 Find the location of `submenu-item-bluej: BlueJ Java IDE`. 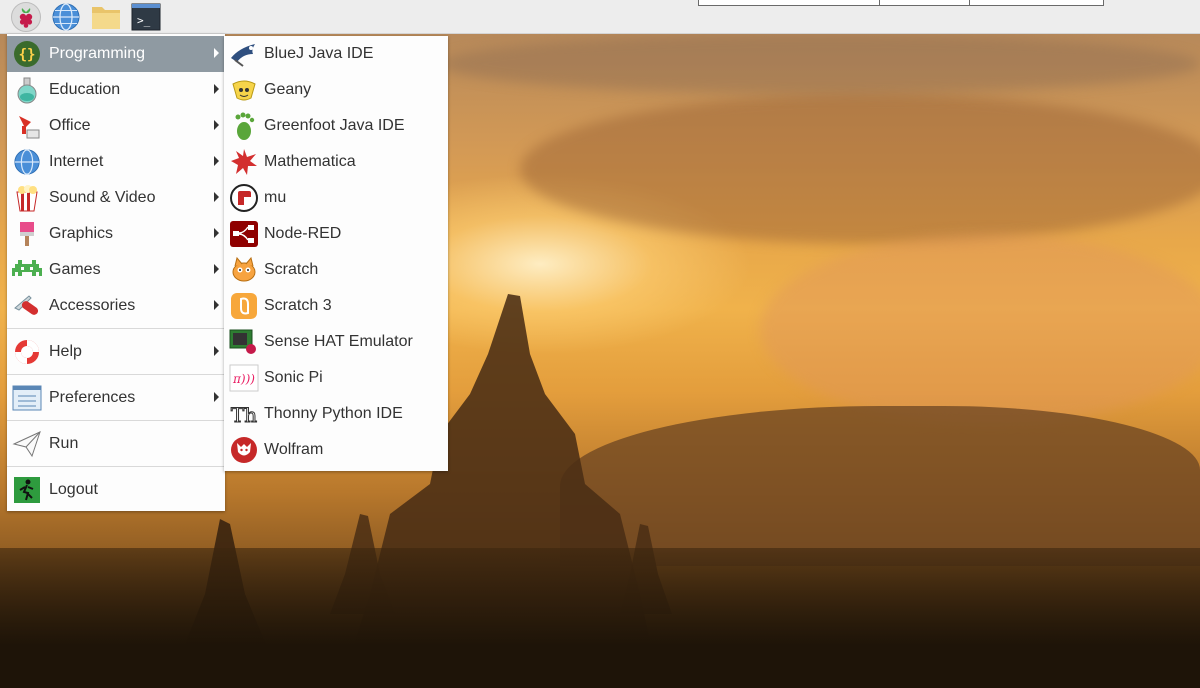

submenu-item-bluej: BlueJ Java IDE is located at coordinates (336, 54).